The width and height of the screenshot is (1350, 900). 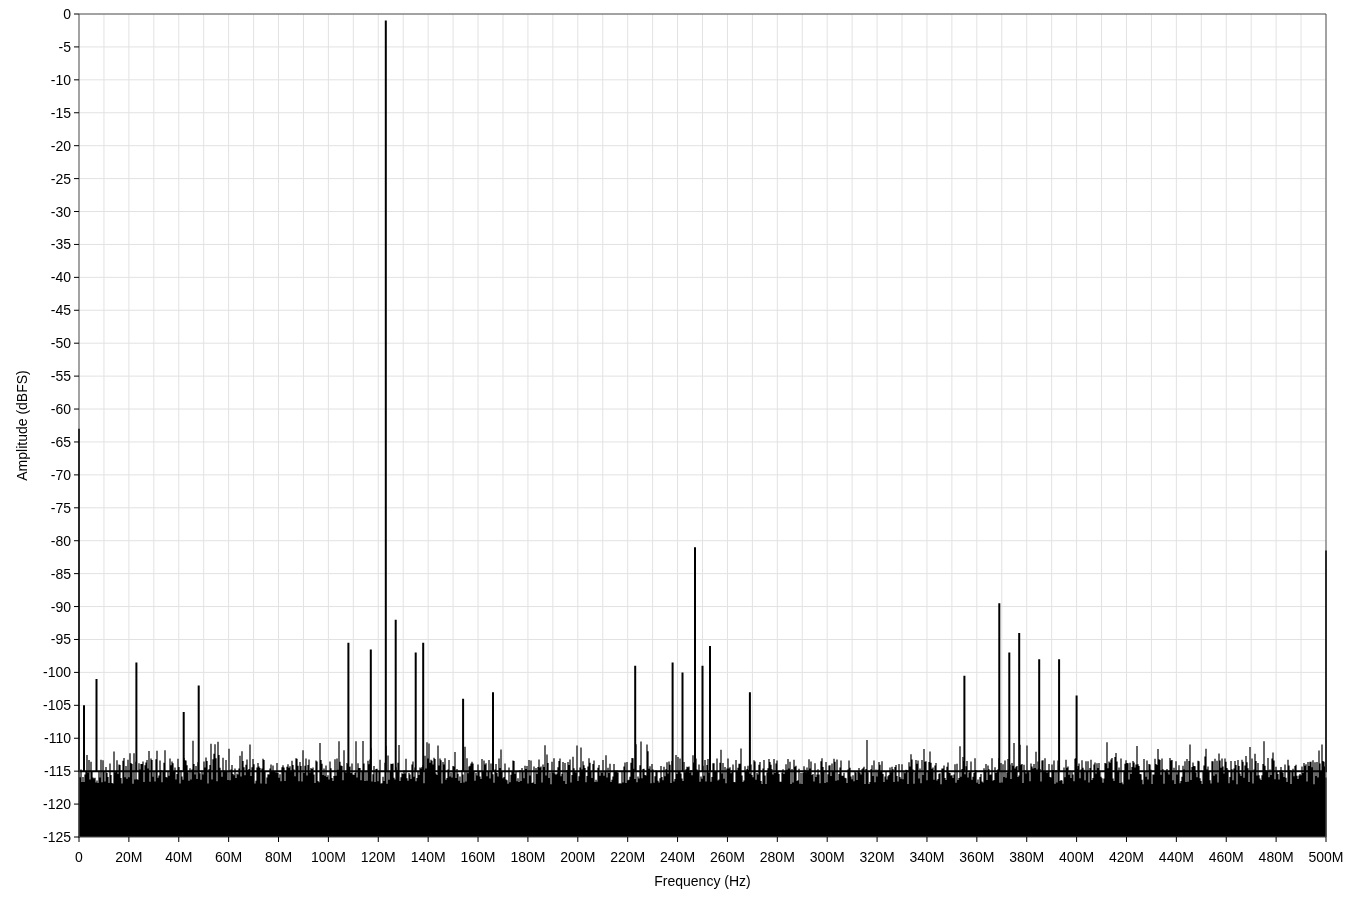 I want to click on y-tick-label: -80, so click(x=60, y=540).